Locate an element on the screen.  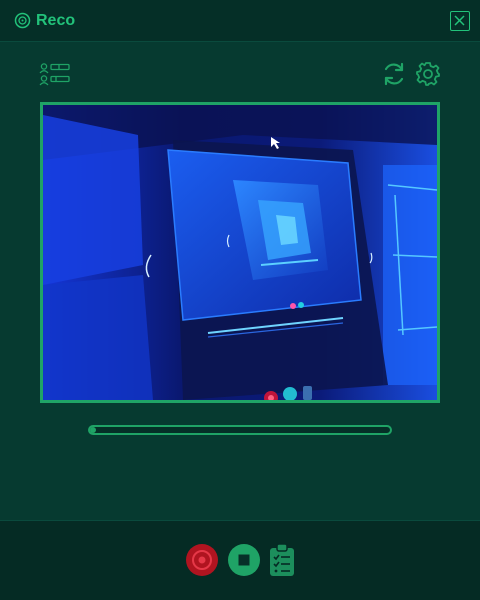
stop-icon is located at coordinates (244, 560).